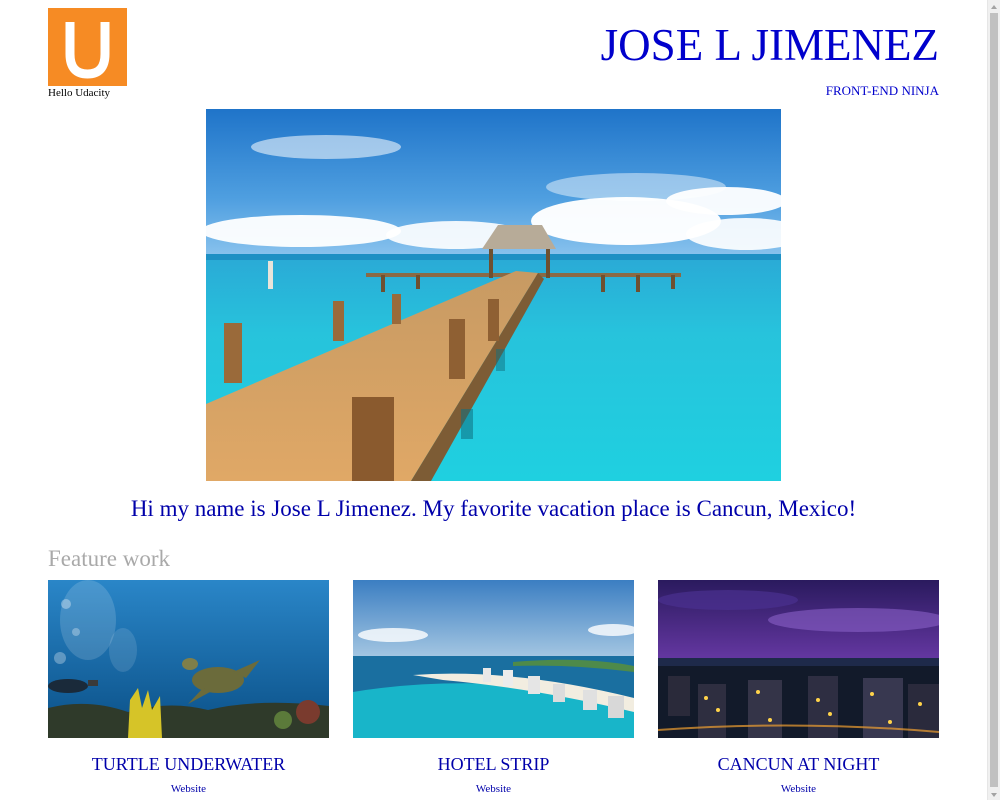 The width and height of the screenshot is (1000, 806). I want to click on hotel-strip-website-link: Website, so click(493, 789).